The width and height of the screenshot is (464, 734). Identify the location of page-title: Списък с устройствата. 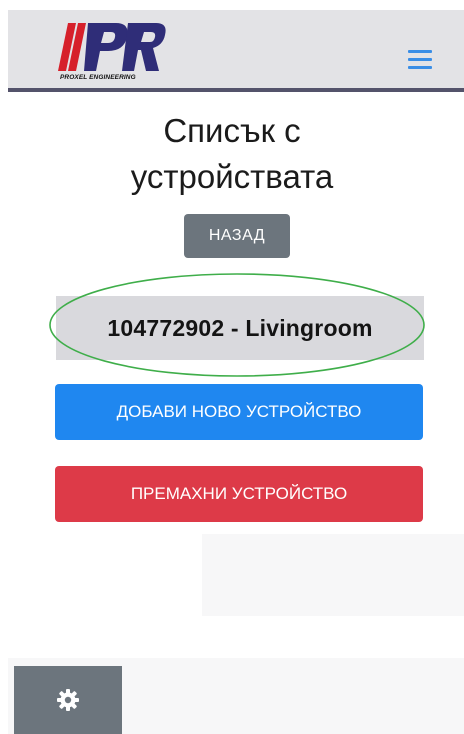
(232, 154).